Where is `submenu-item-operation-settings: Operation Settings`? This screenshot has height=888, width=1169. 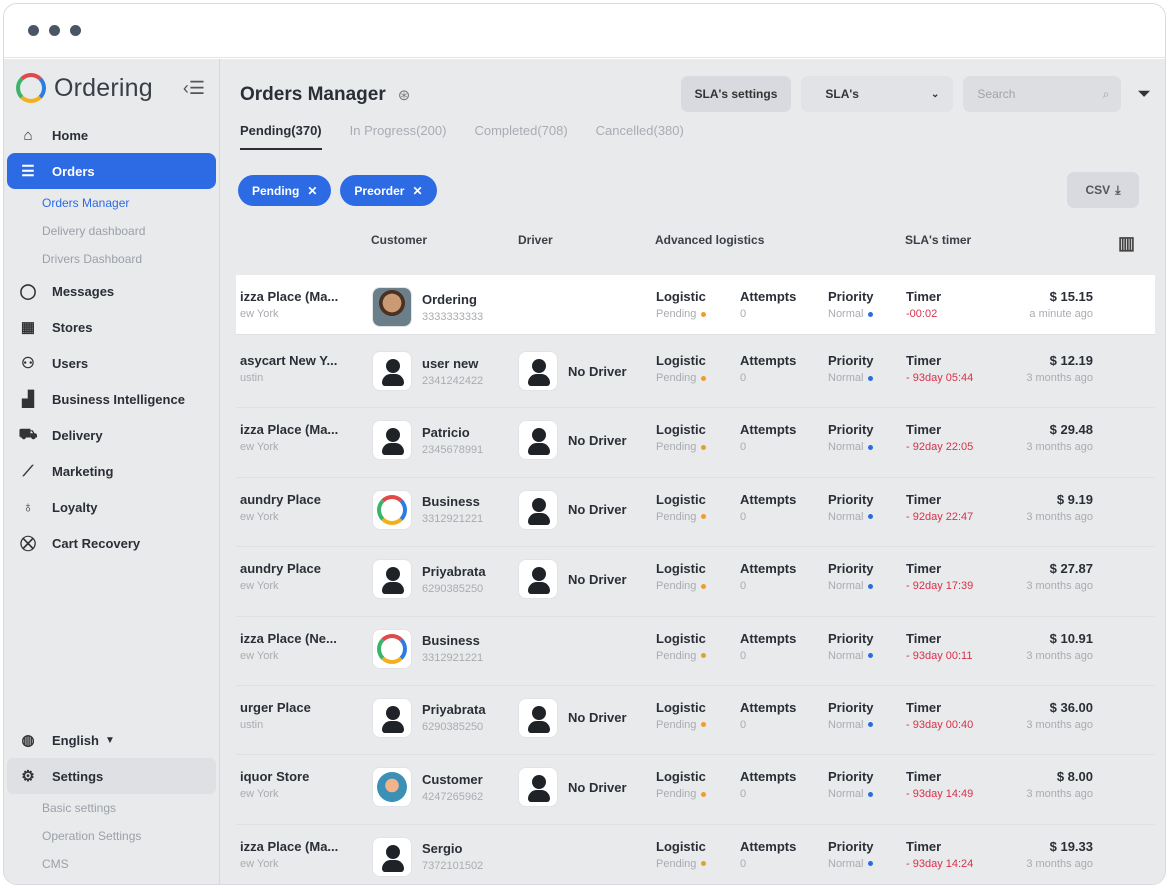
submenu-item-operation-settings: Operation Settings is located at coordinates (111, 836).